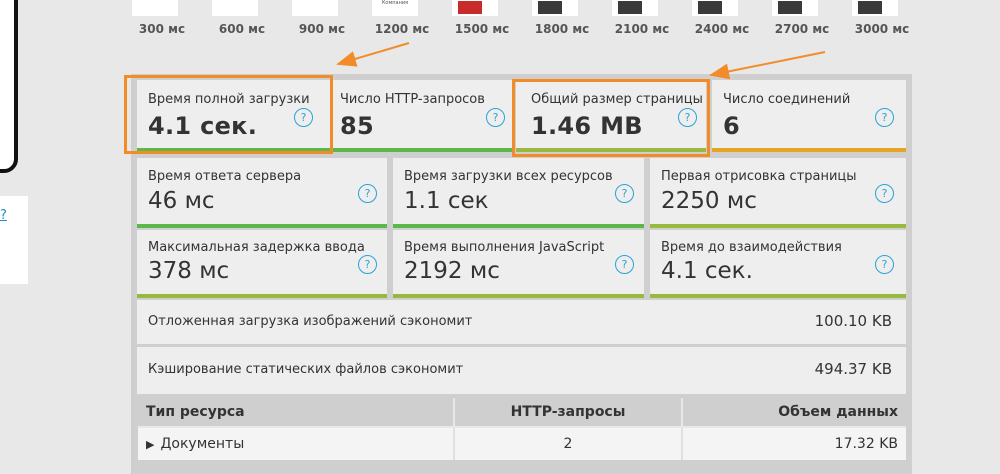 This screenshot has width=1000, height=474. What do you see at coordinates (373, 54) in the screenshot?
I see `arrow-to-load-time` at bounding box center [373, 54].